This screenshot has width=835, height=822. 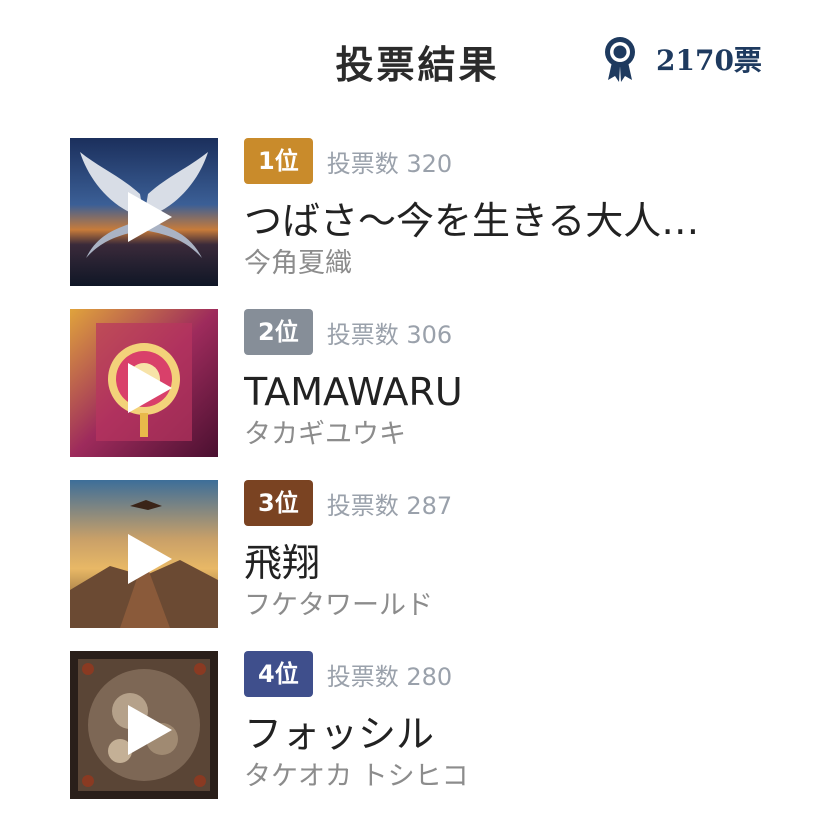 I want to click on item-info: 2位 投票数 306 TAMAWARU タカギユウキ, so click(x=514, y=381).